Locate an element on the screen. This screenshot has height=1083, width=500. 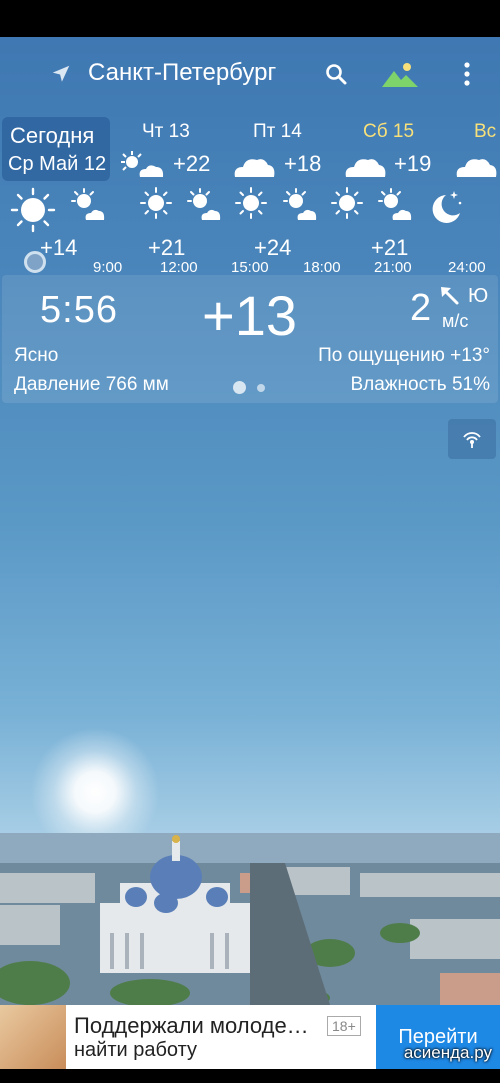
current-time-marker is located at coordinates (35, 262).